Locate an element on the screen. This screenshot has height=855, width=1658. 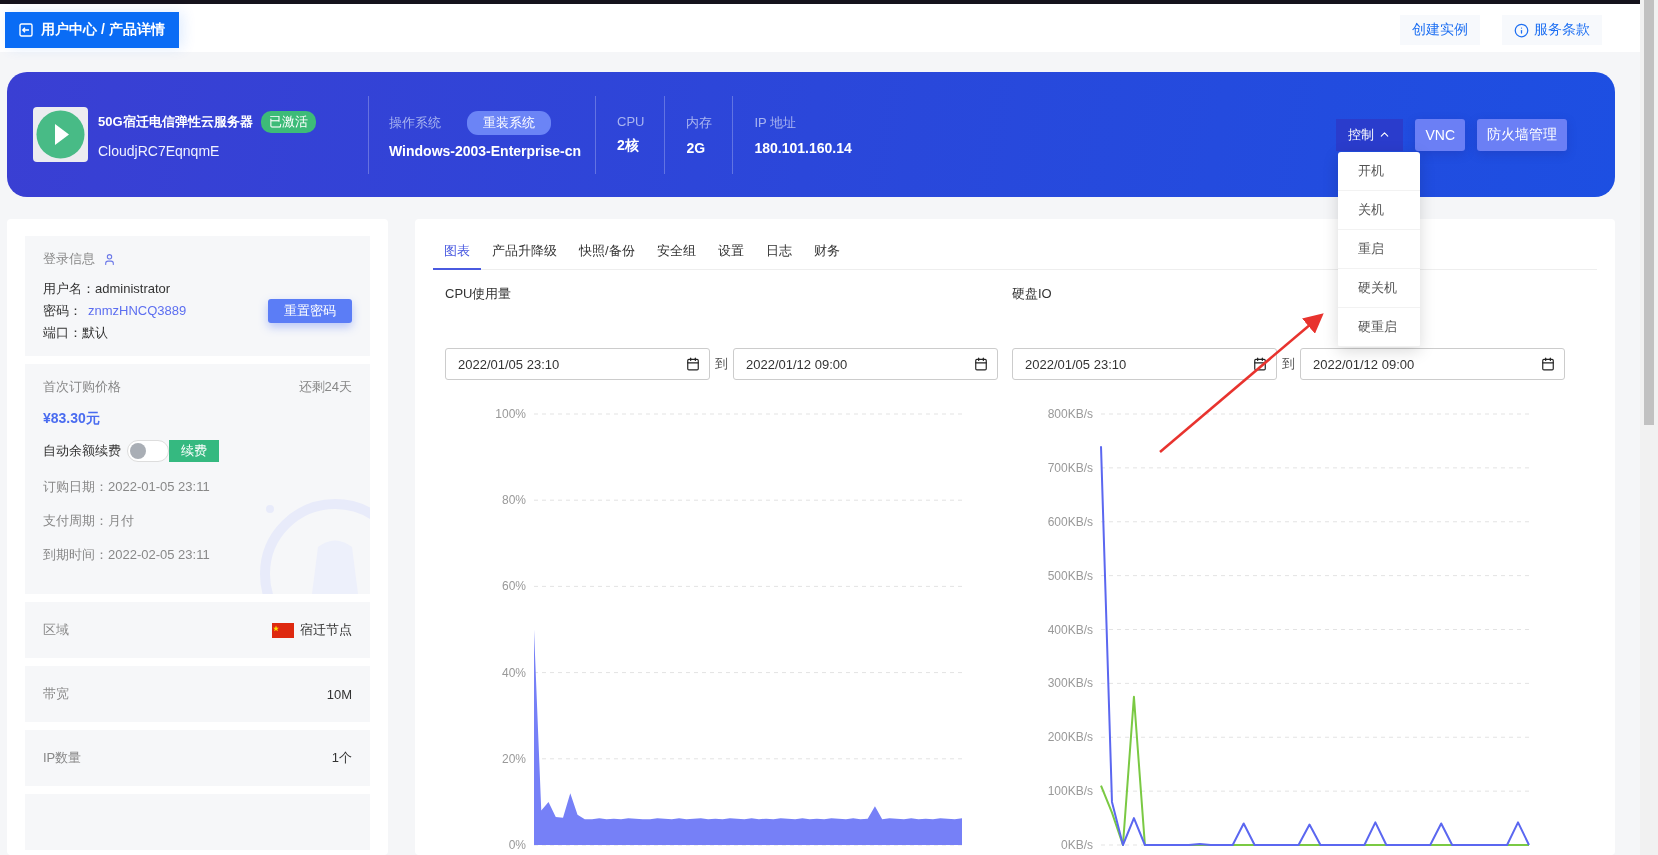
spec-value: 180.101.160.14 is located at coordinates (803, 147).